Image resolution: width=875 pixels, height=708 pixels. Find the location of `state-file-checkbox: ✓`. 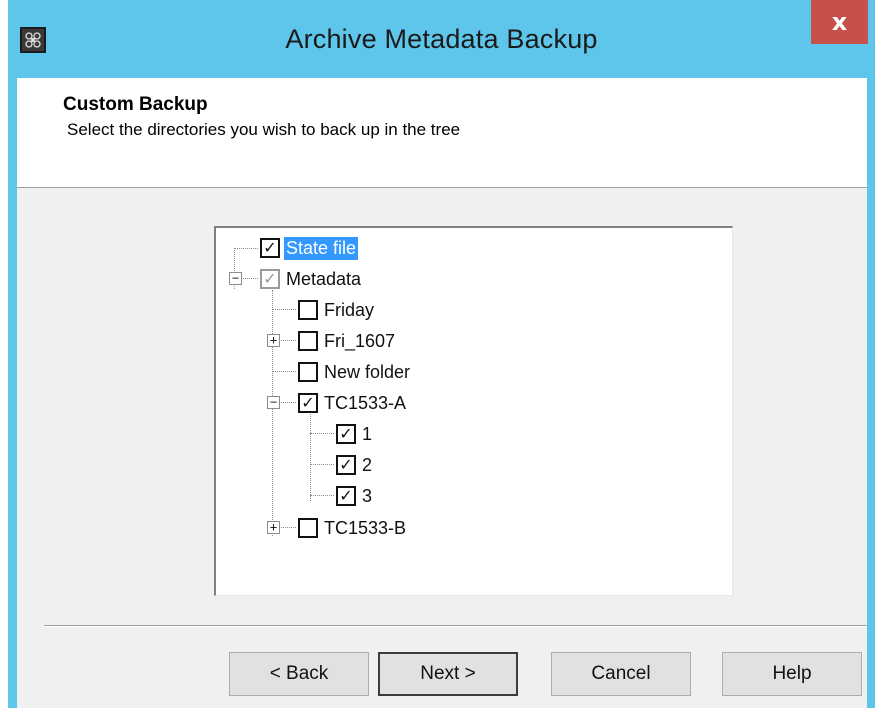

state-file-checkbox: ✓ is located at coordinates (270, 248).